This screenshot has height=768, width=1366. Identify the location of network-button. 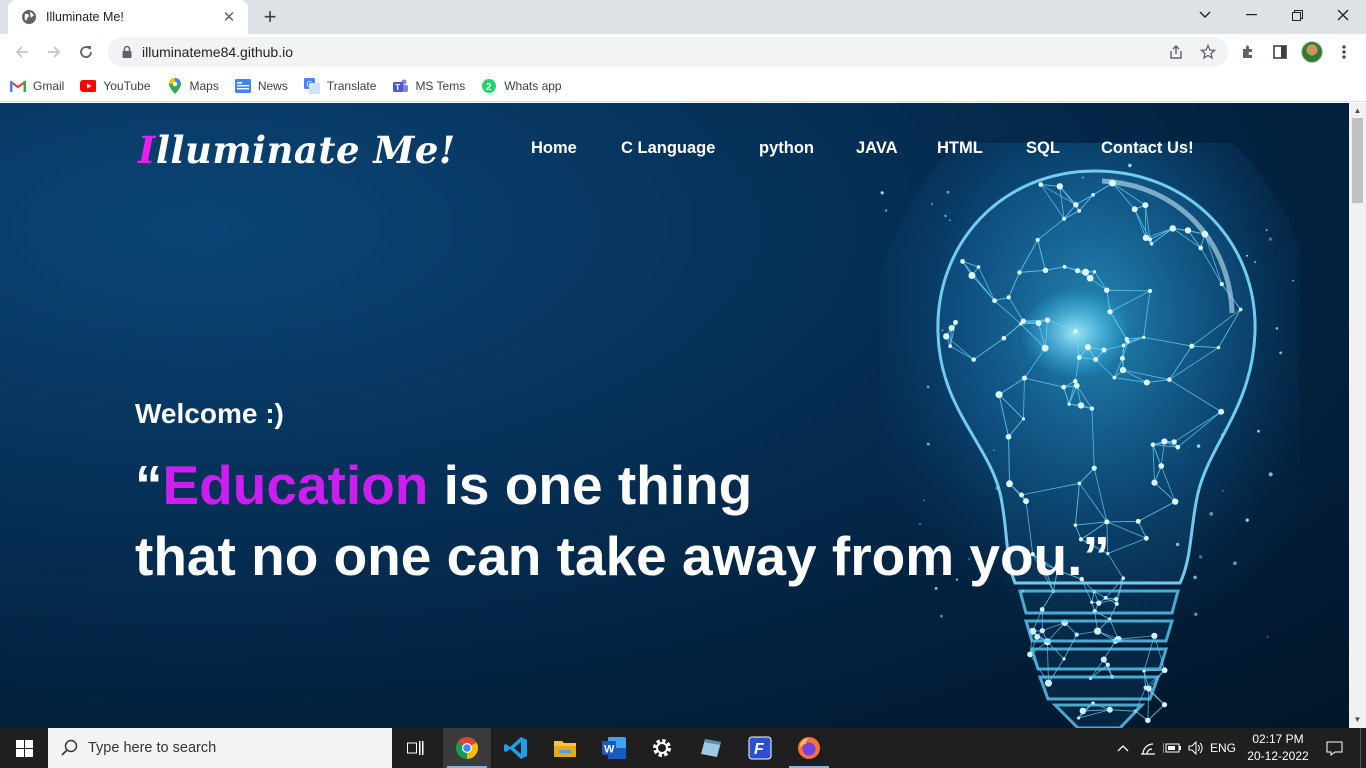
(1148, 748).